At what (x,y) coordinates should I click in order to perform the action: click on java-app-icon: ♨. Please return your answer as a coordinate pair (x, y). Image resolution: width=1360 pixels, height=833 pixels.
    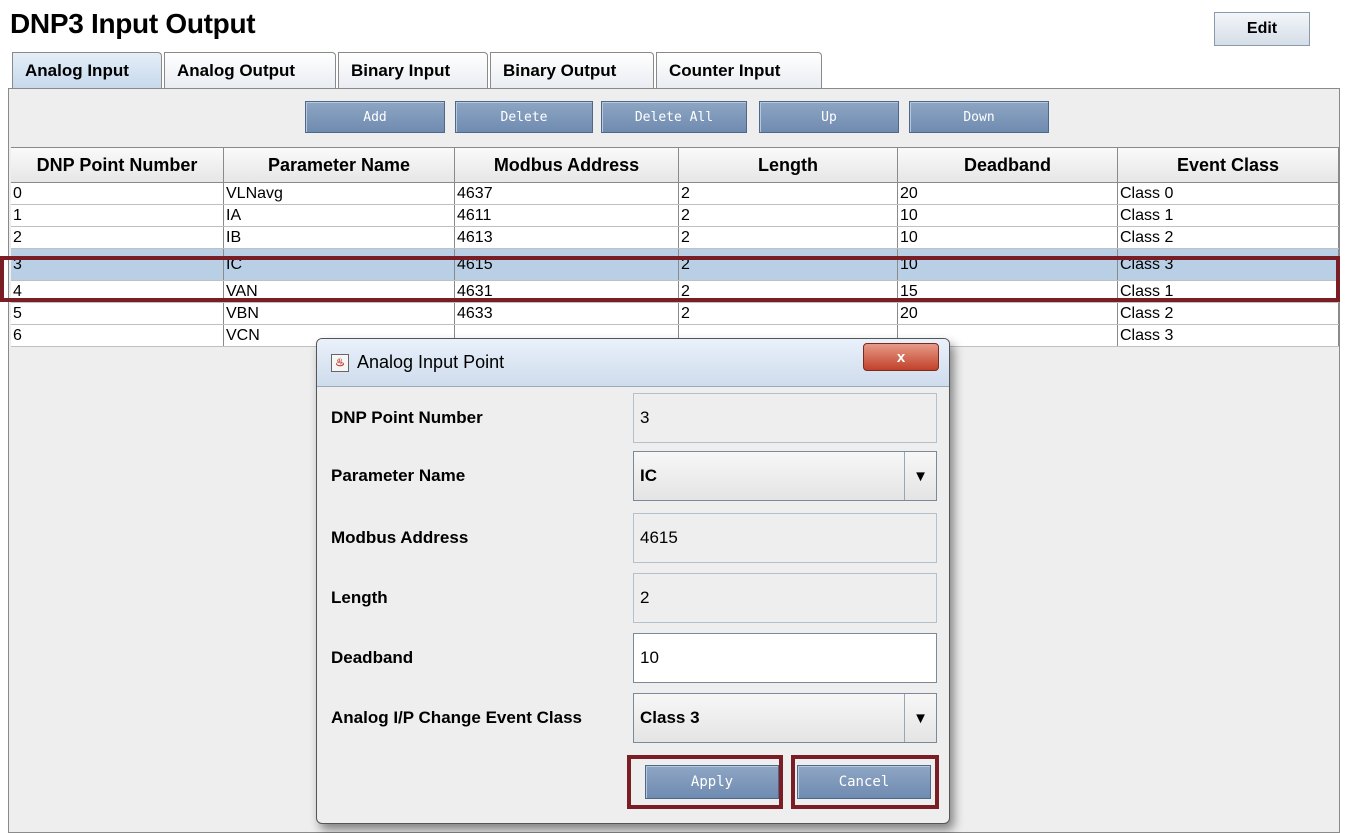
    Looking at the image, I should click on (340, 362).